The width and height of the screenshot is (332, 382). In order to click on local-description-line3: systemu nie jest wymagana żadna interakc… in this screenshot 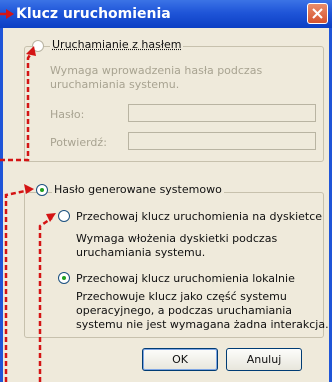, I will do `click(202, 324)`.